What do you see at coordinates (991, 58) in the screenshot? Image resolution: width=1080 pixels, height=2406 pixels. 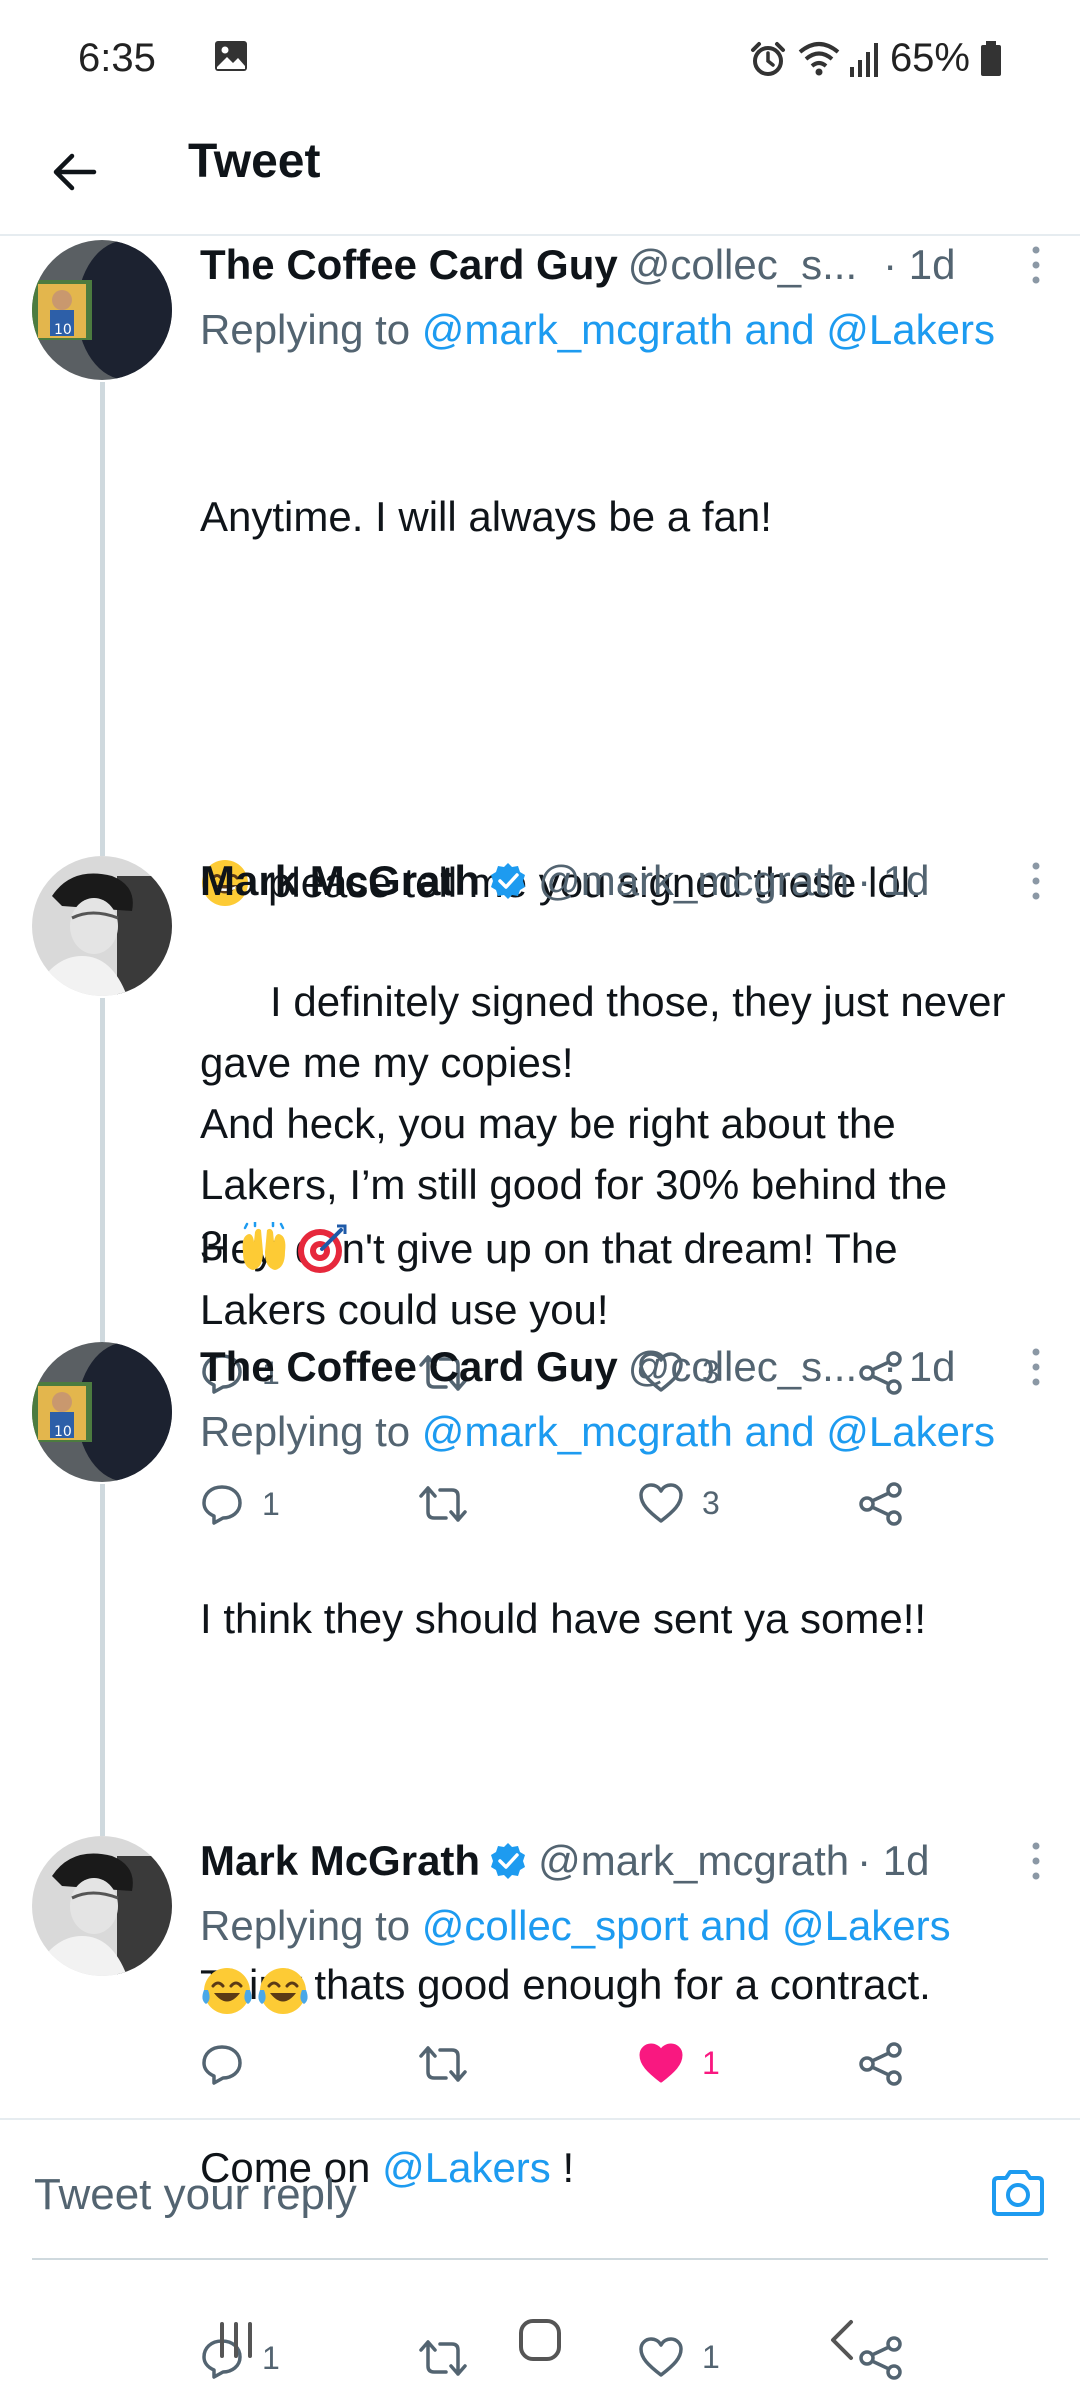 I see `battery-icon` at bounding box center [991, 58].